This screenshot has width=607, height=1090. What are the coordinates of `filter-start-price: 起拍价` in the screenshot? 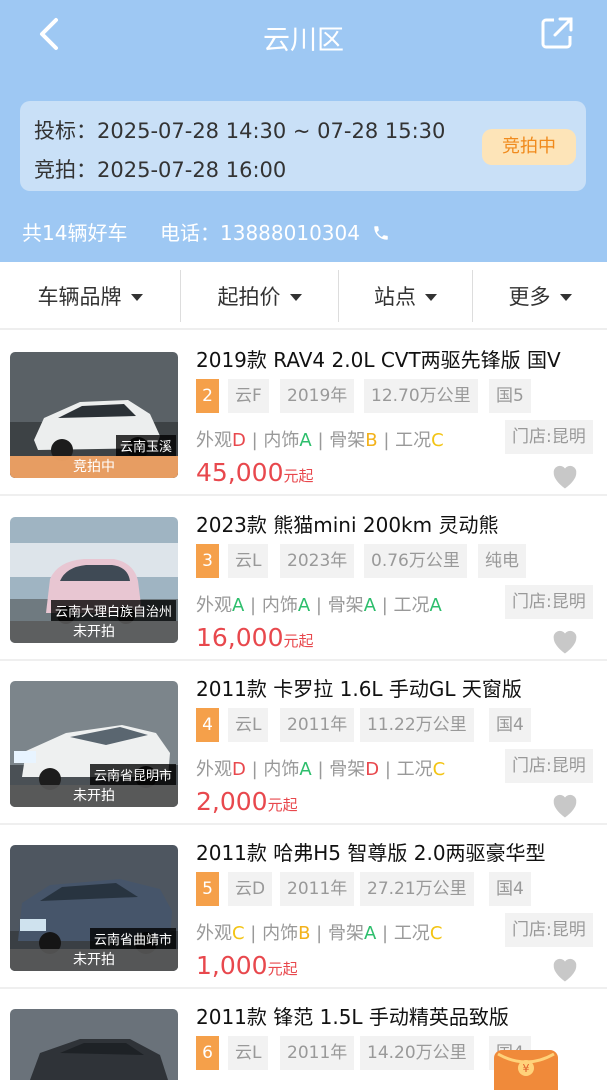 It's located at (259, 296).